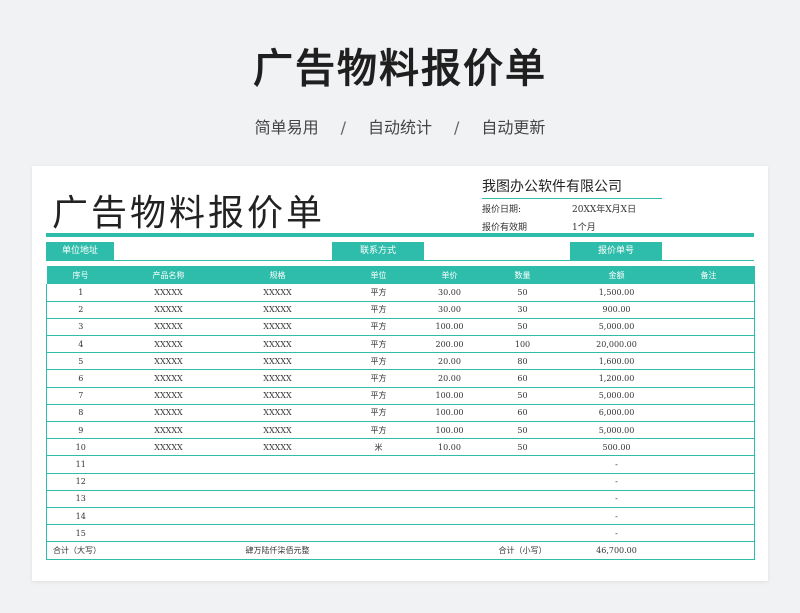 The image size is (800, 613). What do you see at coordinates (80, 482) in the screenshot?
I see `table-cell: 12` at bounding box center [80, 482].